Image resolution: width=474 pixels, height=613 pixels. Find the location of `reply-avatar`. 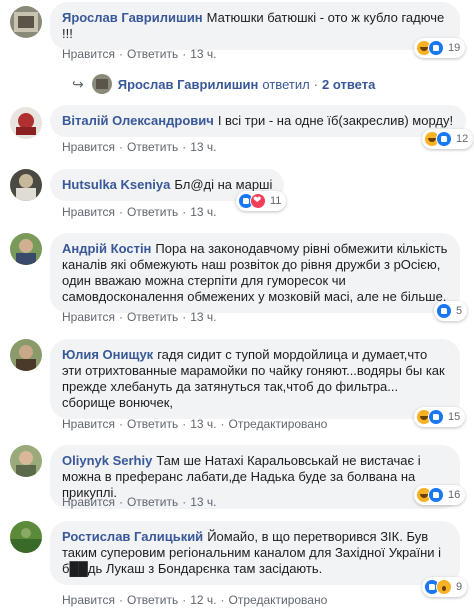

reply-avatar is located at coordinates (101, 84).